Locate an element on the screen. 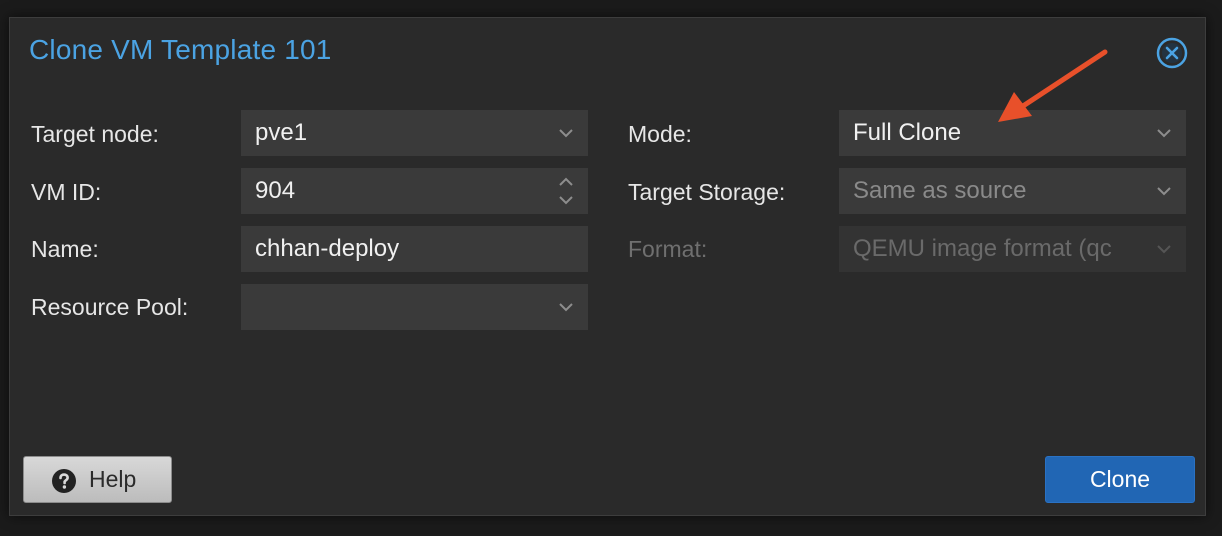 The image size is (1222, 536). question-circle-icon is located at coordinates (64, 481).